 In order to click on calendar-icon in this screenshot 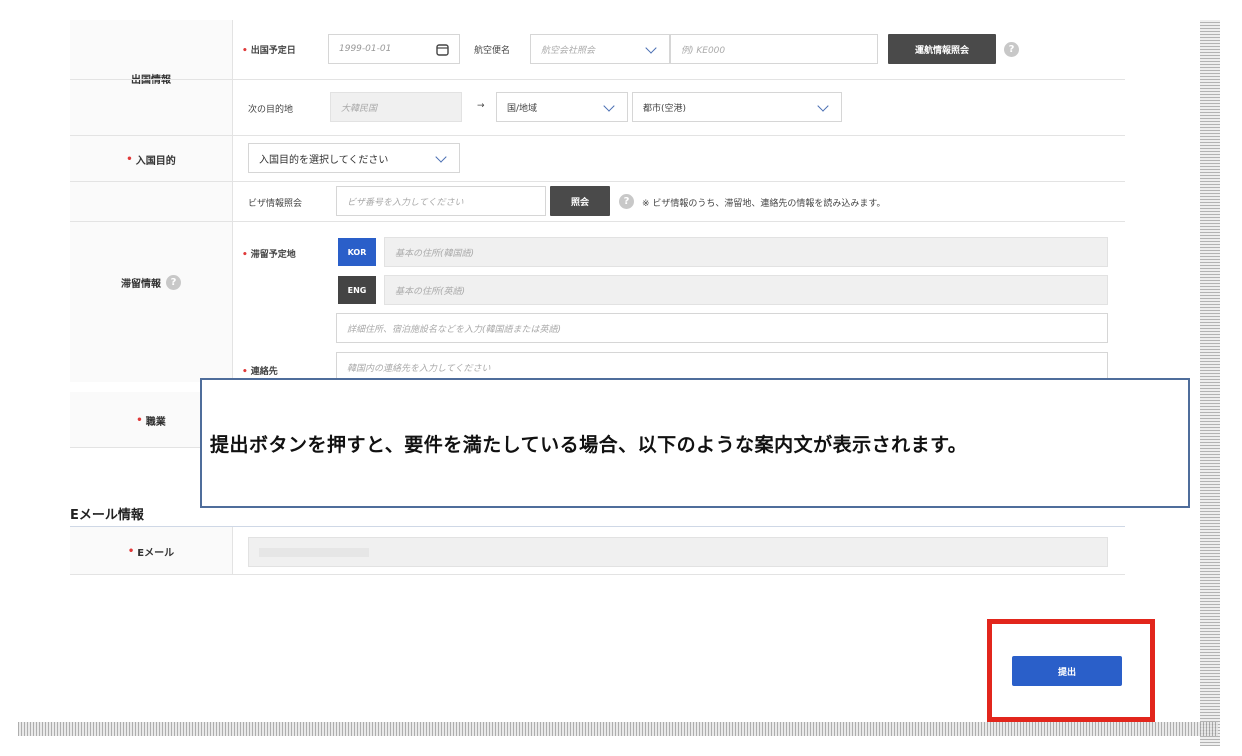, I will do `click(442, 49)`.